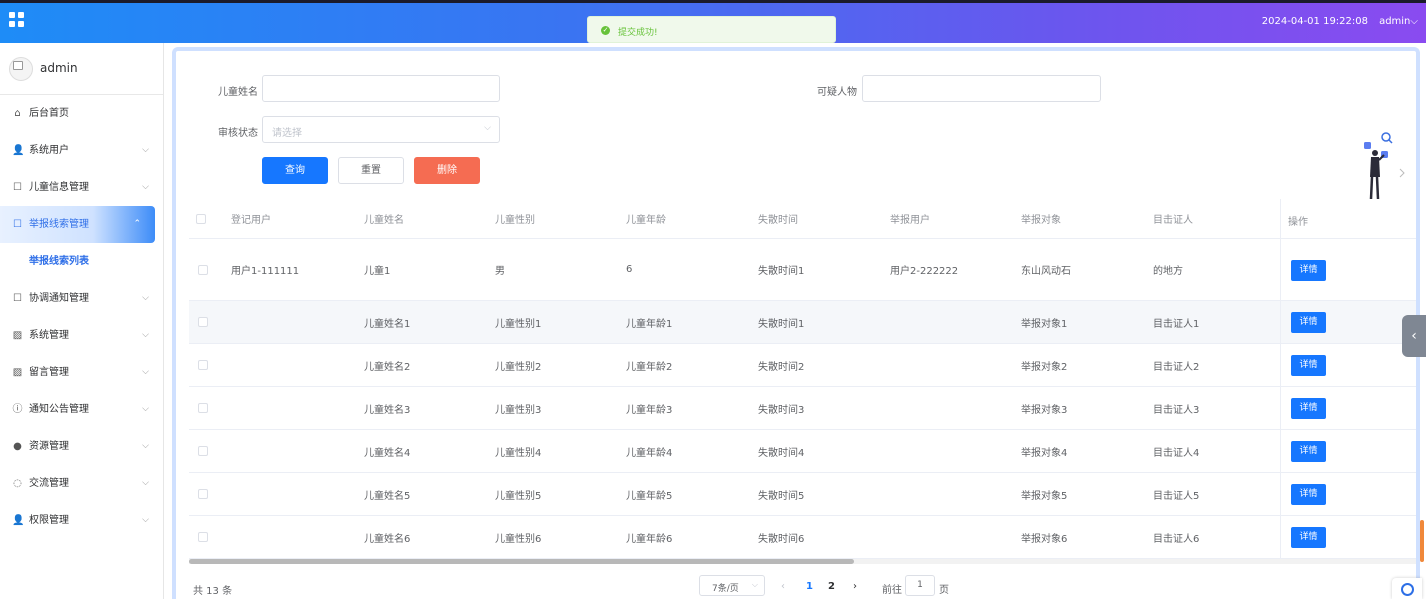 The width and height of the screenshot is (1426, 599). What do you see at coordinates (384, 218) in the screenshot?
I see `column-header: 儿童姓名` at bounding box center [384, 218].